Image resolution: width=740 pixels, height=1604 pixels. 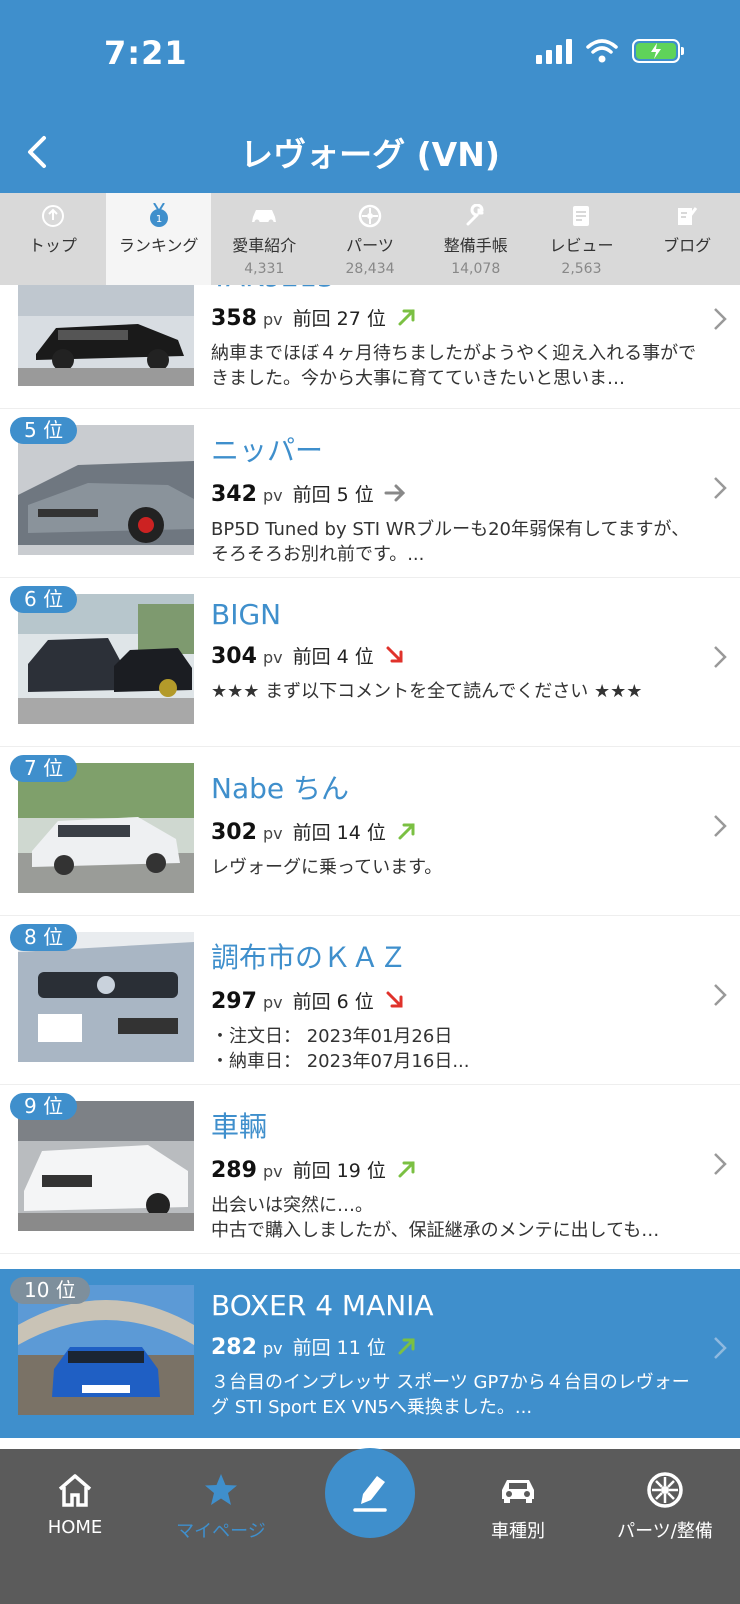 What do you see at coordinates (582, 239) in the screenshot?
I see `tab-review: レビュー 2,563` at bounding box center [582, 239].